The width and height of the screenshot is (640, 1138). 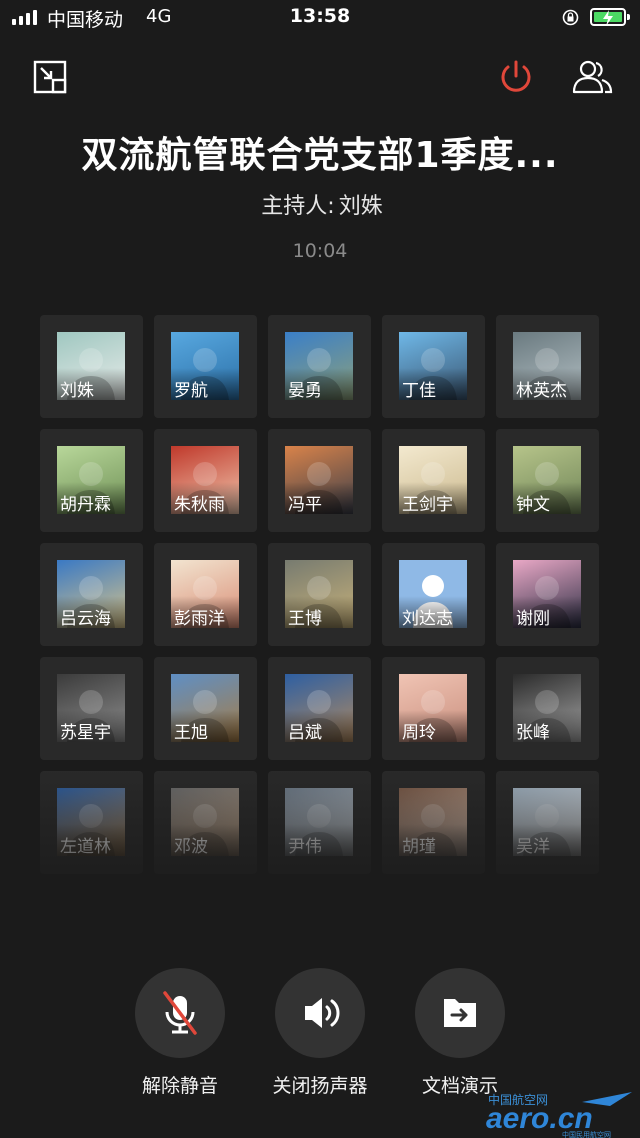 What do you see at coordinates (586, 1134) in the screenshot?
I see `svg-text: 中国民用航空网` at bounding box center [586, 1134].